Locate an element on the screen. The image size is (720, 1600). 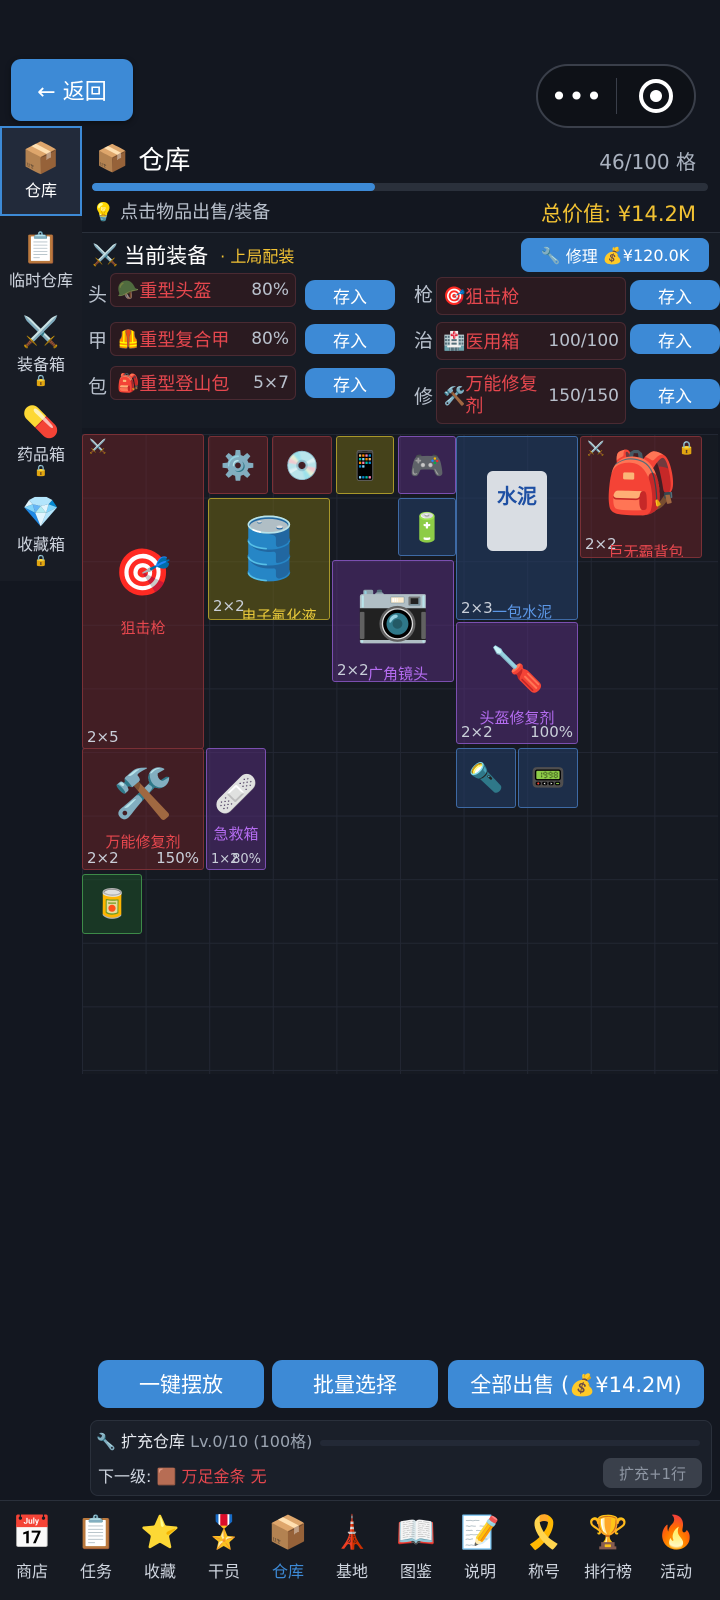
slot-bag: 🎒 重型登山包 5×7 is located at coordinates (203, 383).